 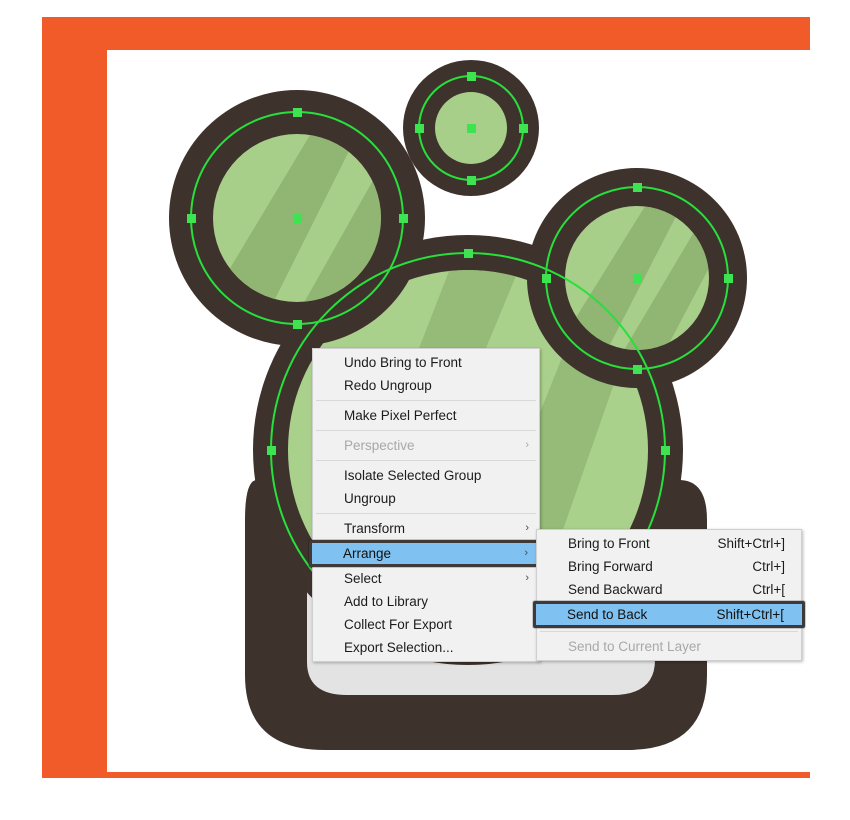 What do you see at coordinates (413, 475) in the screenshot?
I see `menu-item-label: Isolate Selected Group` at bounding box center [413, 475].